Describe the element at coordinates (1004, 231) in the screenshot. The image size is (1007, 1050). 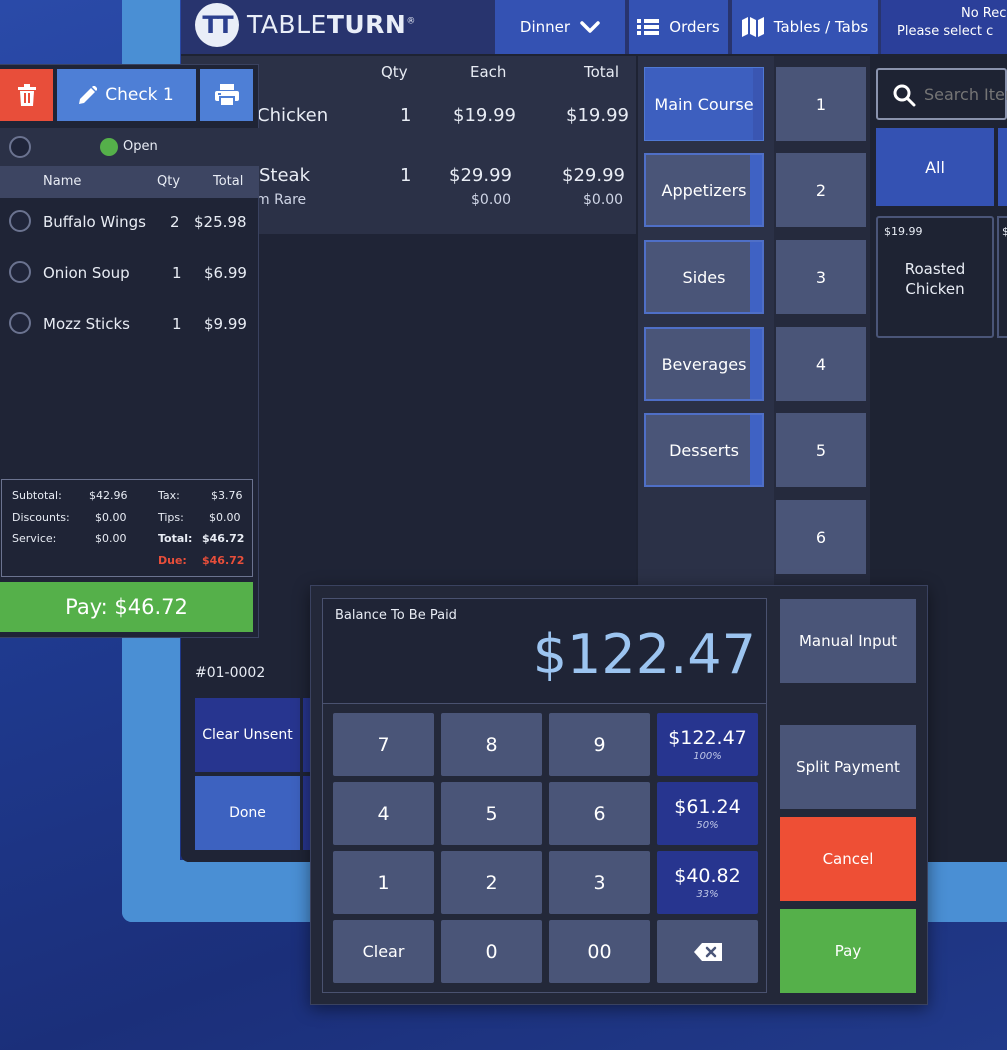
I see `menu-item-price: $` at that location.